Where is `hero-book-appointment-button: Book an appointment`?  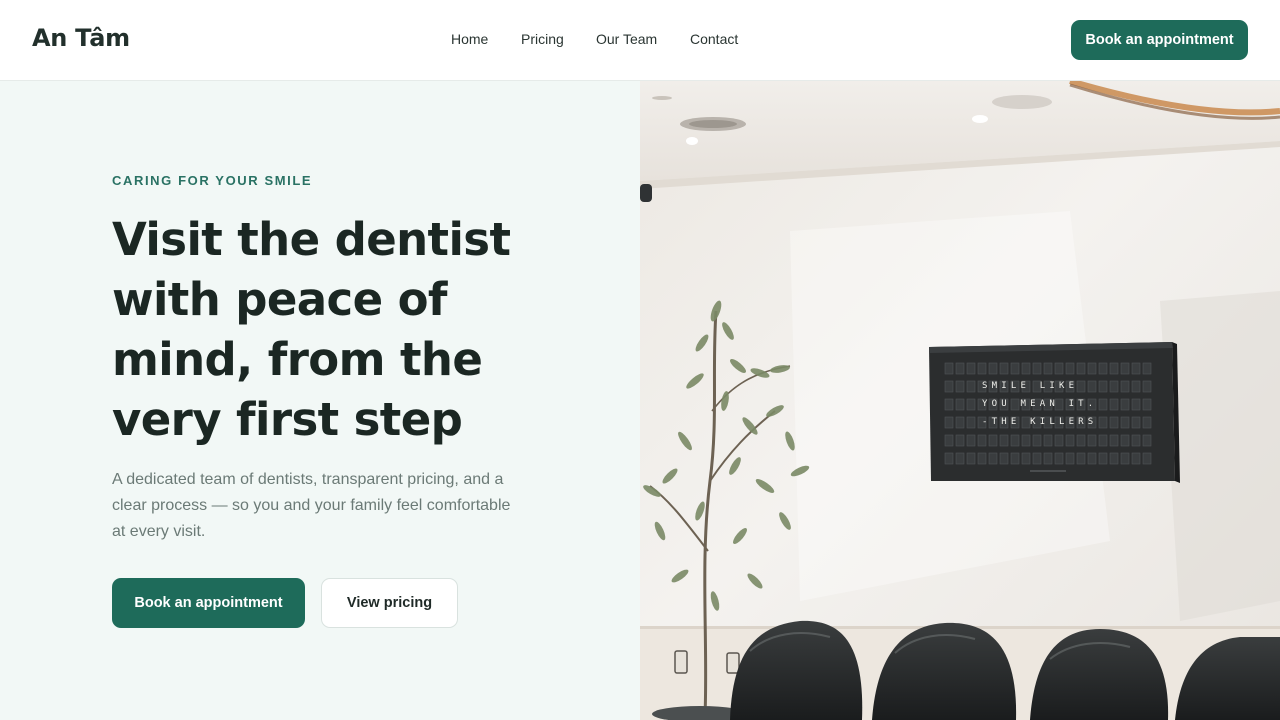
hero-book-appointment-button: Book an appointment is located at coordinates (208, 603).